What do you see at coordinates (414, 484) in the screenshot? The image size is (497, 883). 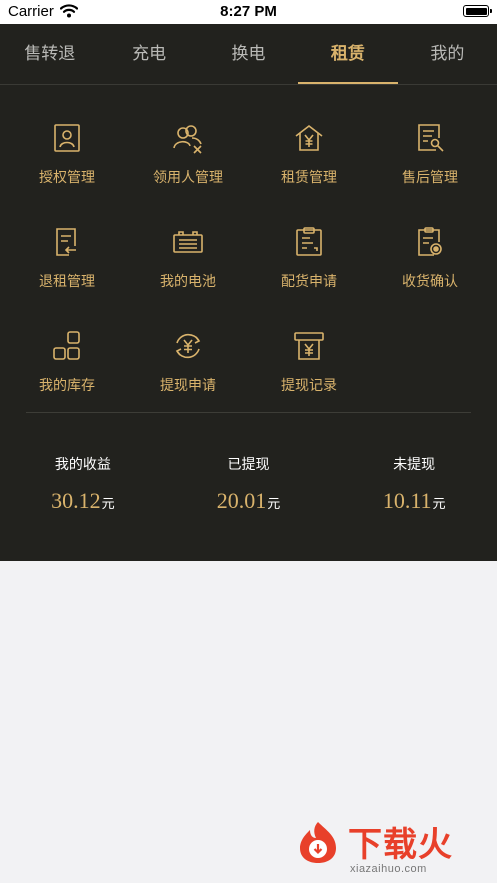 I see `stat-not-withdrawn: 未提现 10.11元` at bounding box center [414, 484].